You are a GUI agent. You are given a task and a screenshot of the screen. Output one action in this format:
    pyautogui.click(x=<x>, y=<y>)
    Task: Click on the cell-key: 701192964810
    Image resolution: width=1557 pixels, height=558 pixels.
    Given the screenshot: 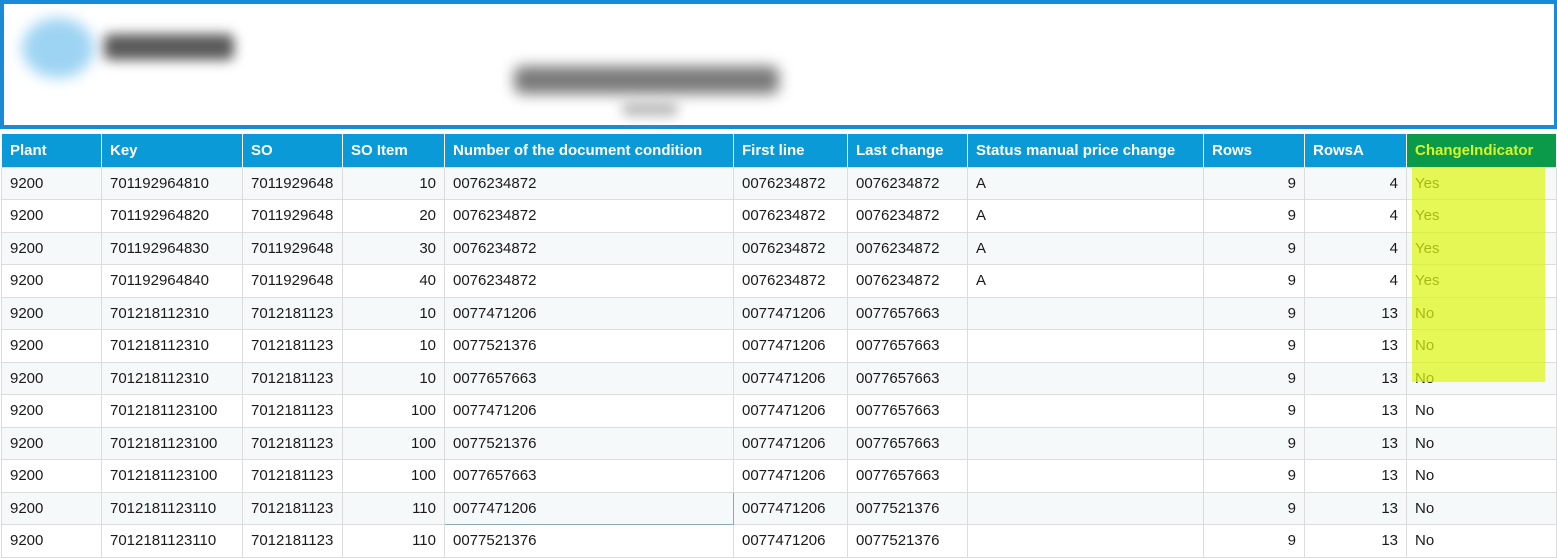 What is the action you would take?
    pyautogui.click(x=172, y=183)
    